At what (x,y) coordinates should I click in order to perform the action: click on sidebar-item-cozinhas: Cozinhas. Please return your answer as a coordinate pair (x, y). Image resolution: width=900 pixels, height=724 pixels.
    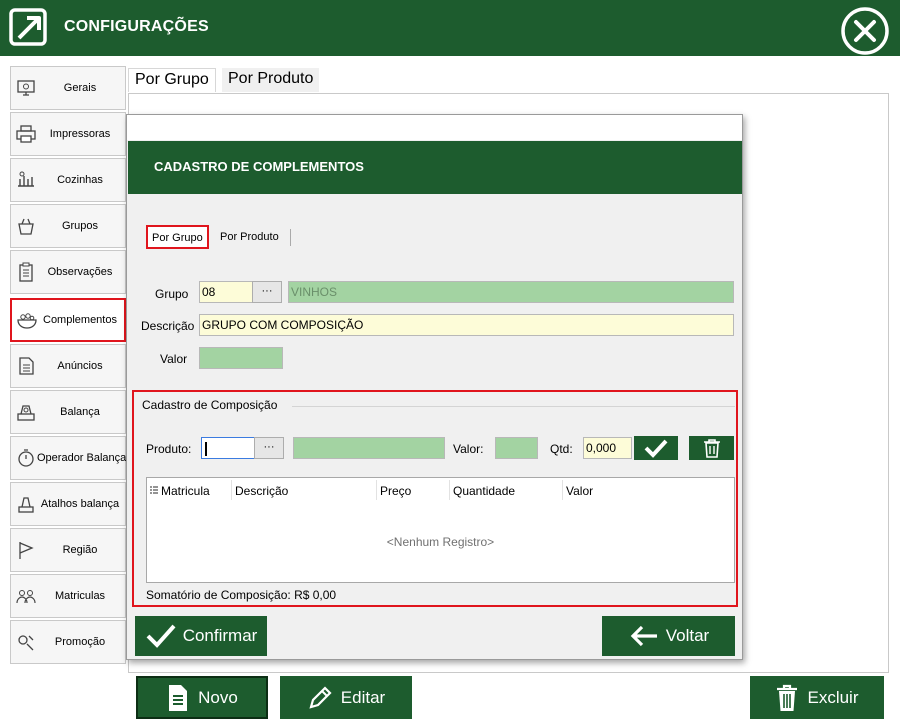
    Looking at the image, I should click on (68, 180).